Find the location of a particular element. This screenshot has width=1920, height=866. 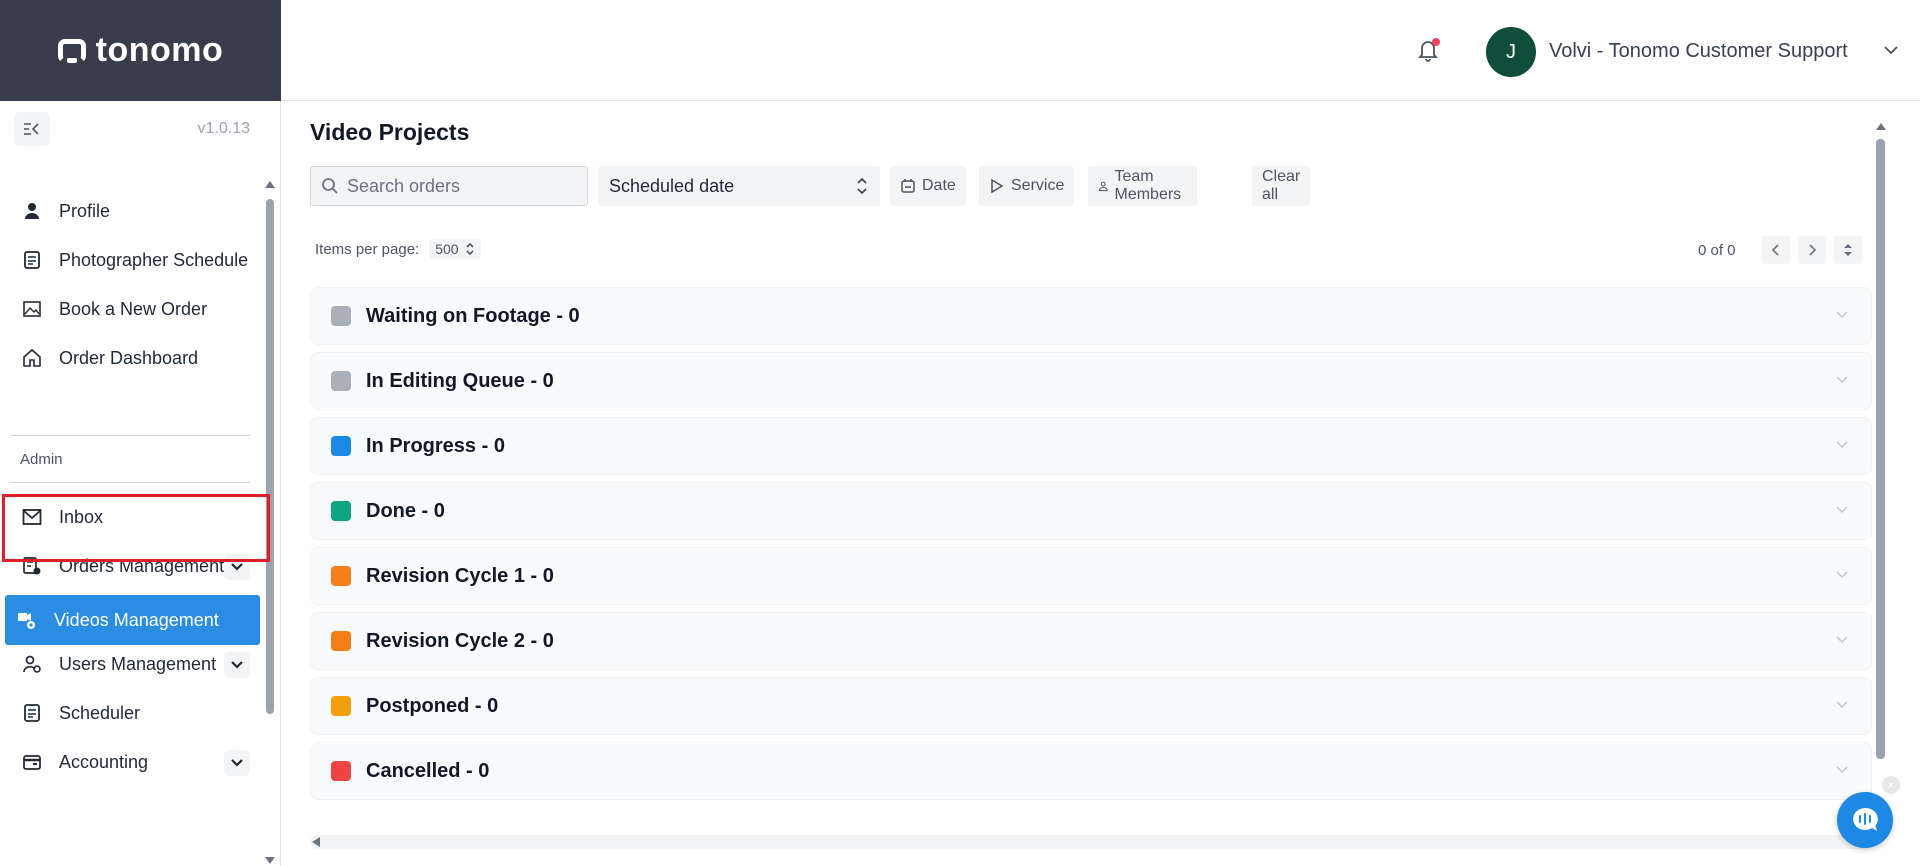

service-filter-label: Service is located at coordinates (1038, 185).